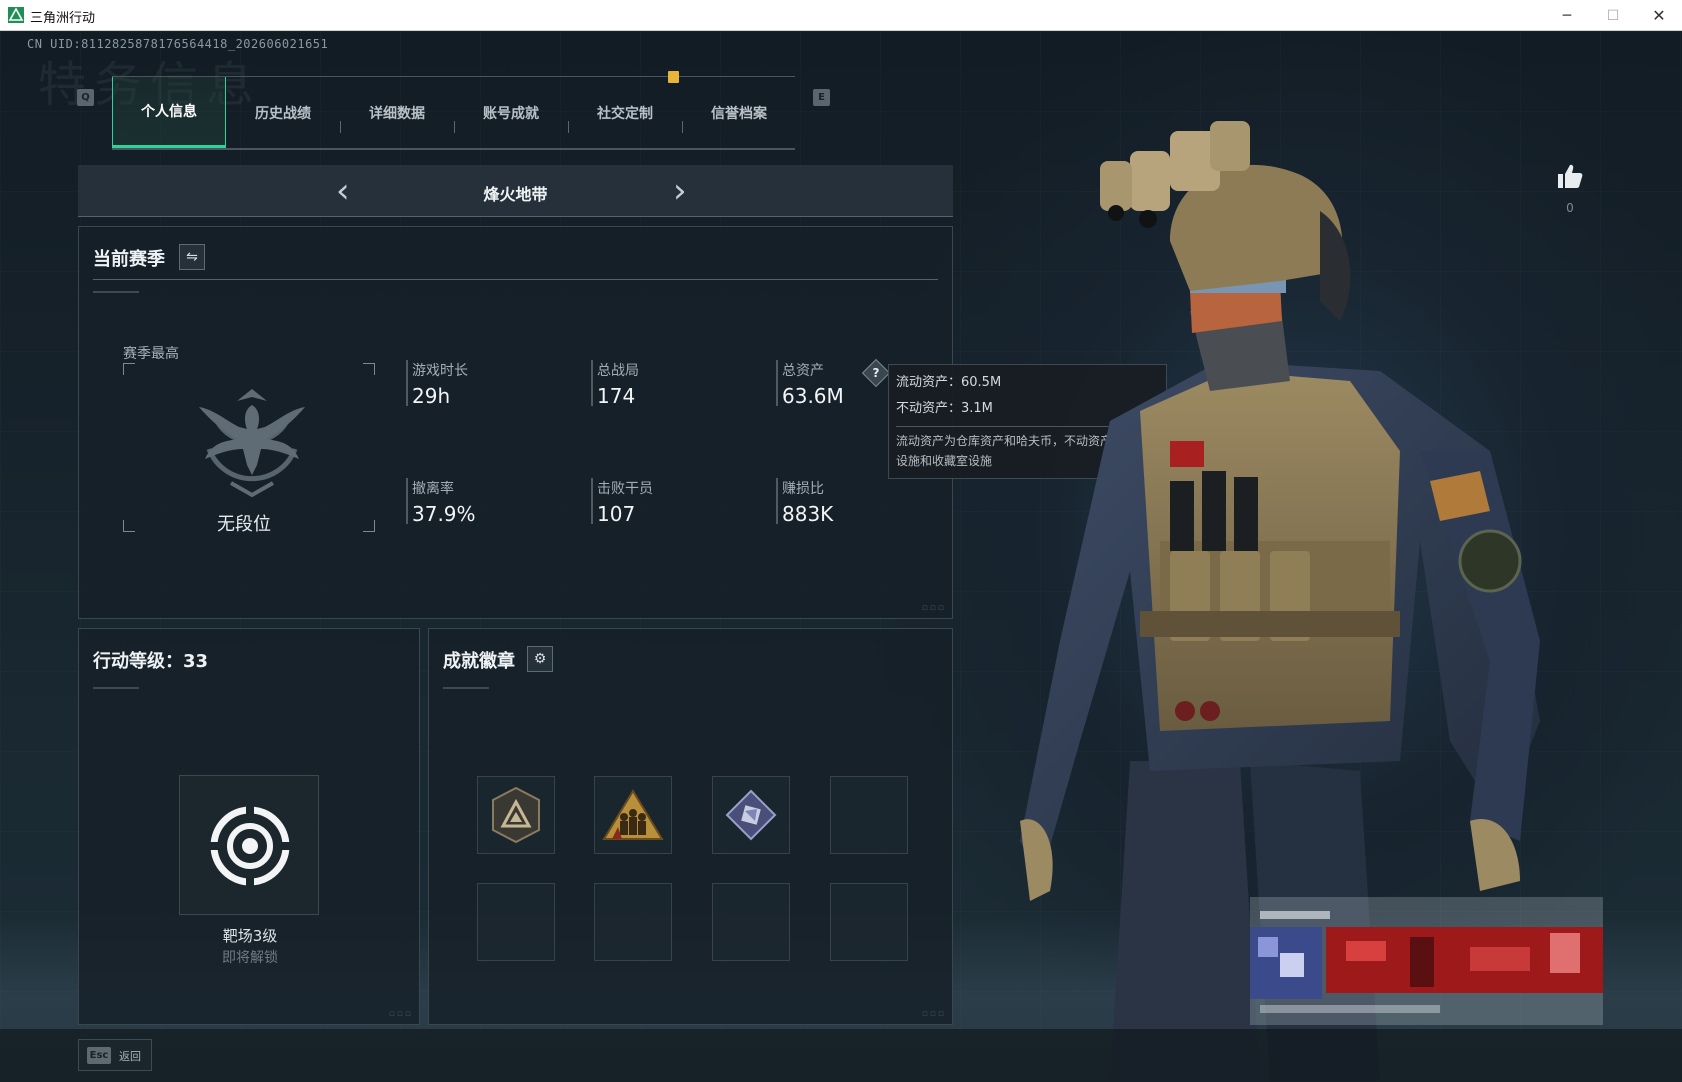 The image size is (1682, 1082). Describe the element at coordinates (250, 936) in the screenshot. I see `level-reward-name: 靶场3级` at that location.